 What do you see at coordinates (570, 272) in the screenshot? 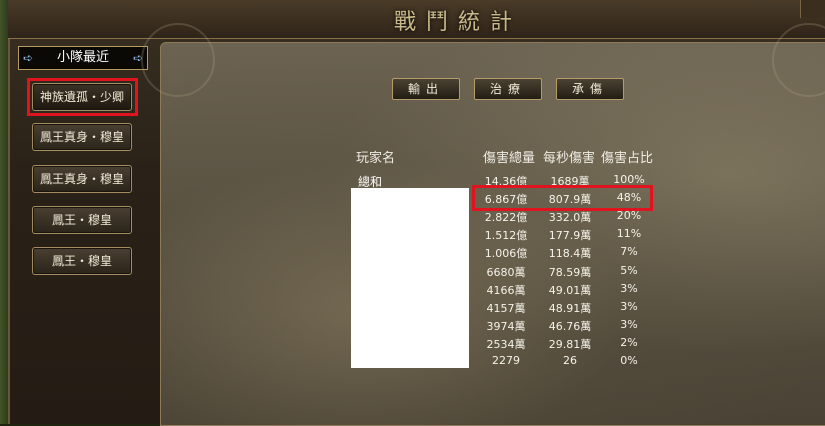
I see `table-cell-dps: 78.59萬` at bounding box center [570, 272].